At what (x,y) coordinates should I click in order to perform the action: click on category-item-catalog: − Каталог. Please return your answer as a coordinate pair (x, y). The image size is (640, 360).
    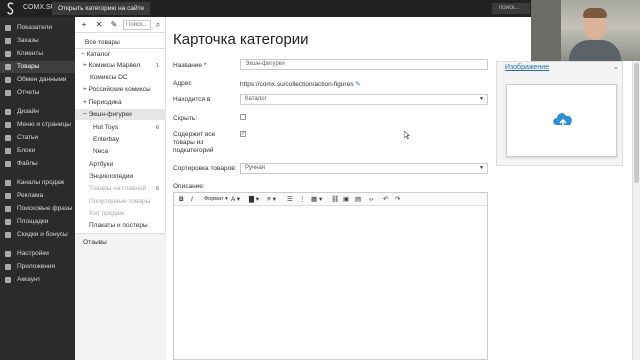
    Looking at the image, I should click on (95, 54).